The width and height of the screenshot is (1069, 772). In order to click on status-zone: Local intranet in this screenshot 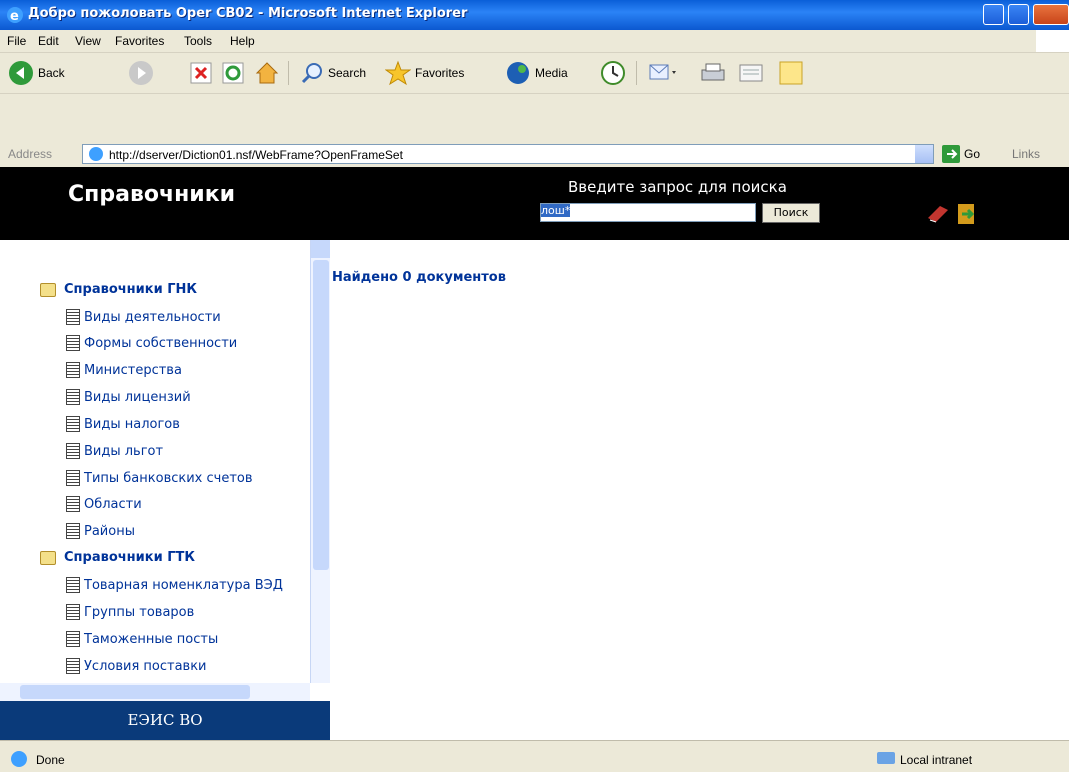, I will do `click(936, 760)`.